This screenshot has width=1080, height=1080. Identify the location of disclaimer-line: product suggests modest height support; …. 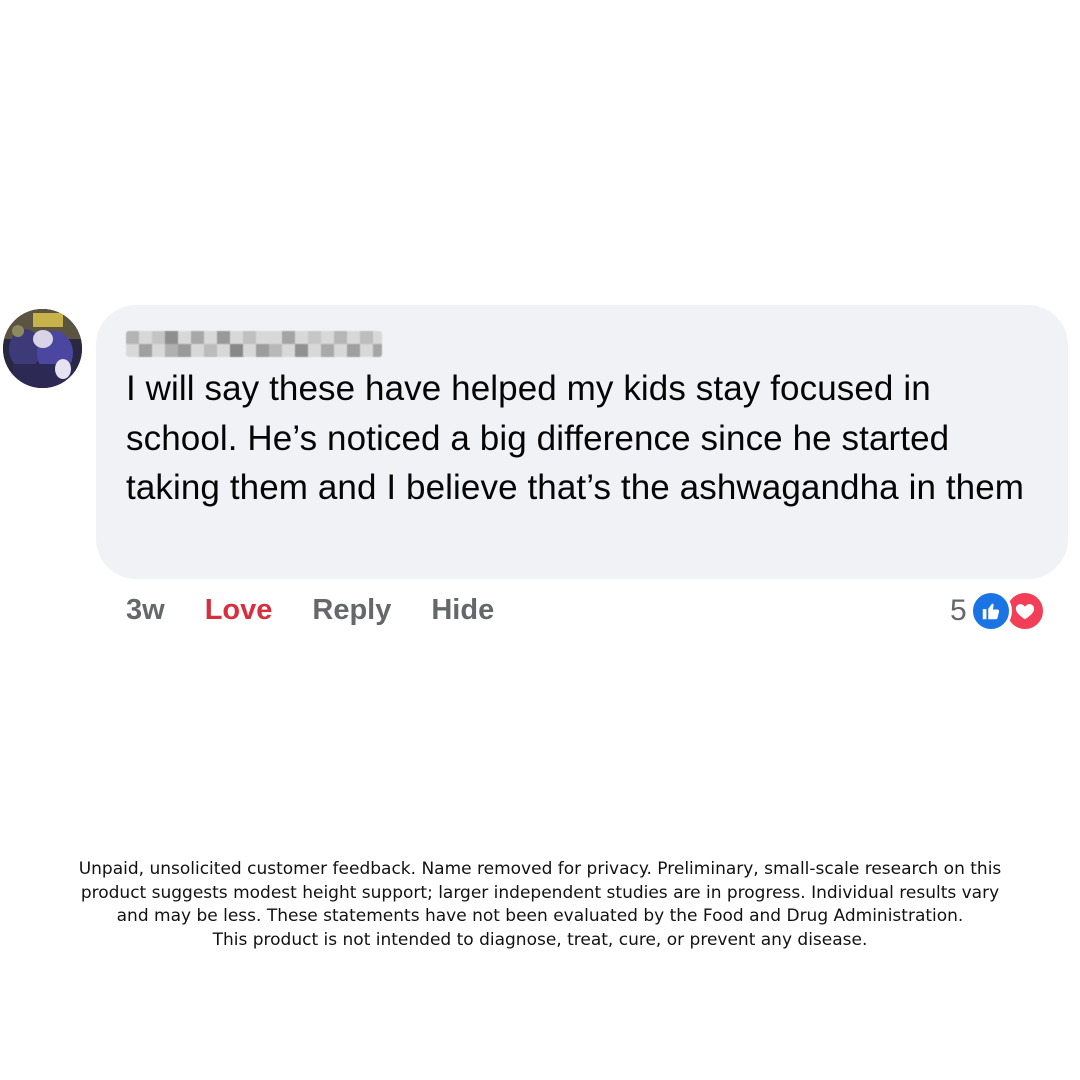
(540, 892).